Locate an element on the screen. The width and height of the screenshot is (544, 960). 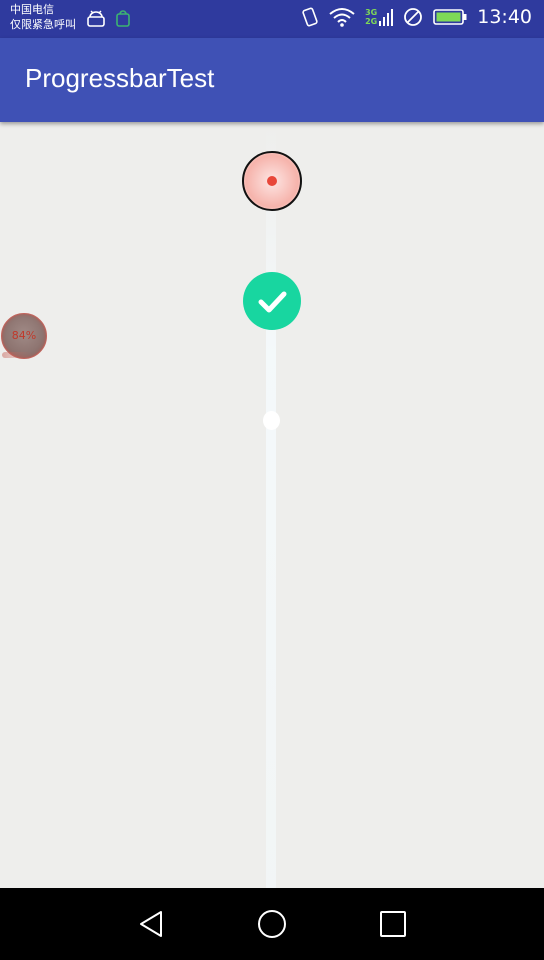
back-icon is located at coordinates (153, 924).